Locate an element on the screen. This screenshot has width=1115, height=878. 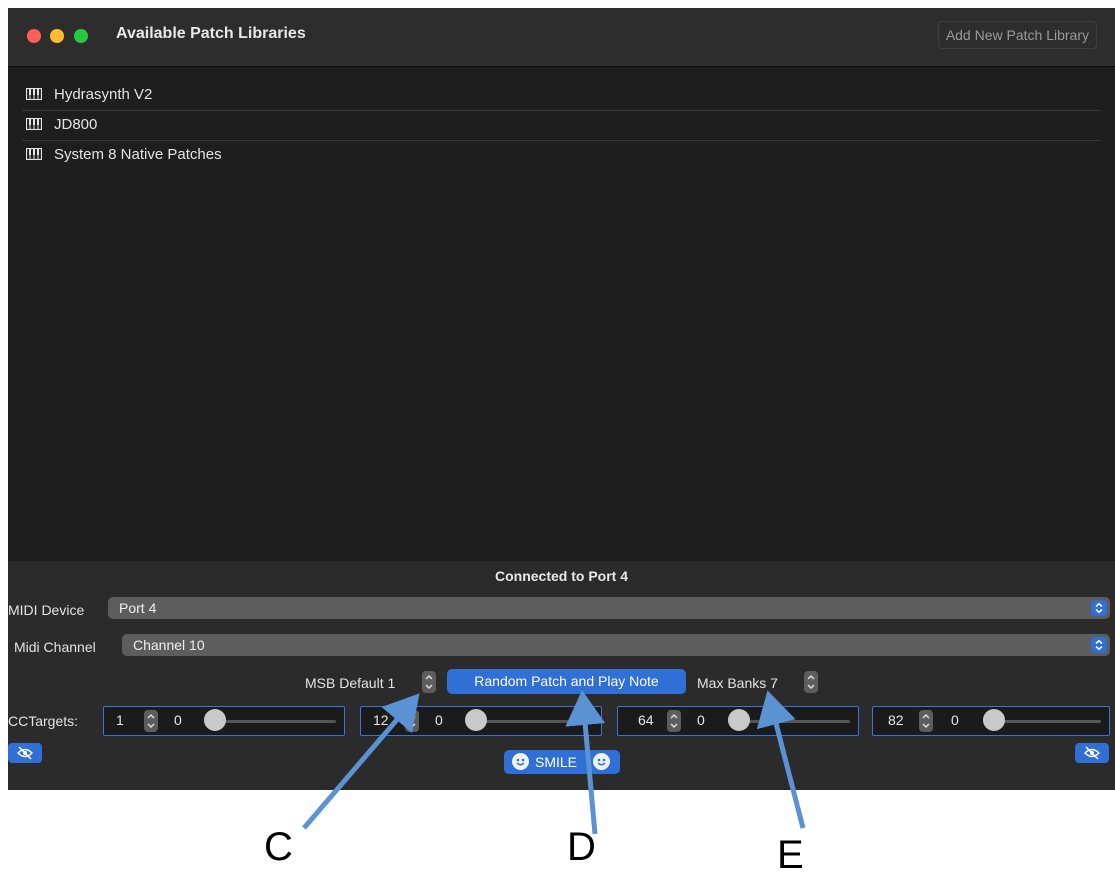
annotation-label-d: D is located at coordinates (581, 847).